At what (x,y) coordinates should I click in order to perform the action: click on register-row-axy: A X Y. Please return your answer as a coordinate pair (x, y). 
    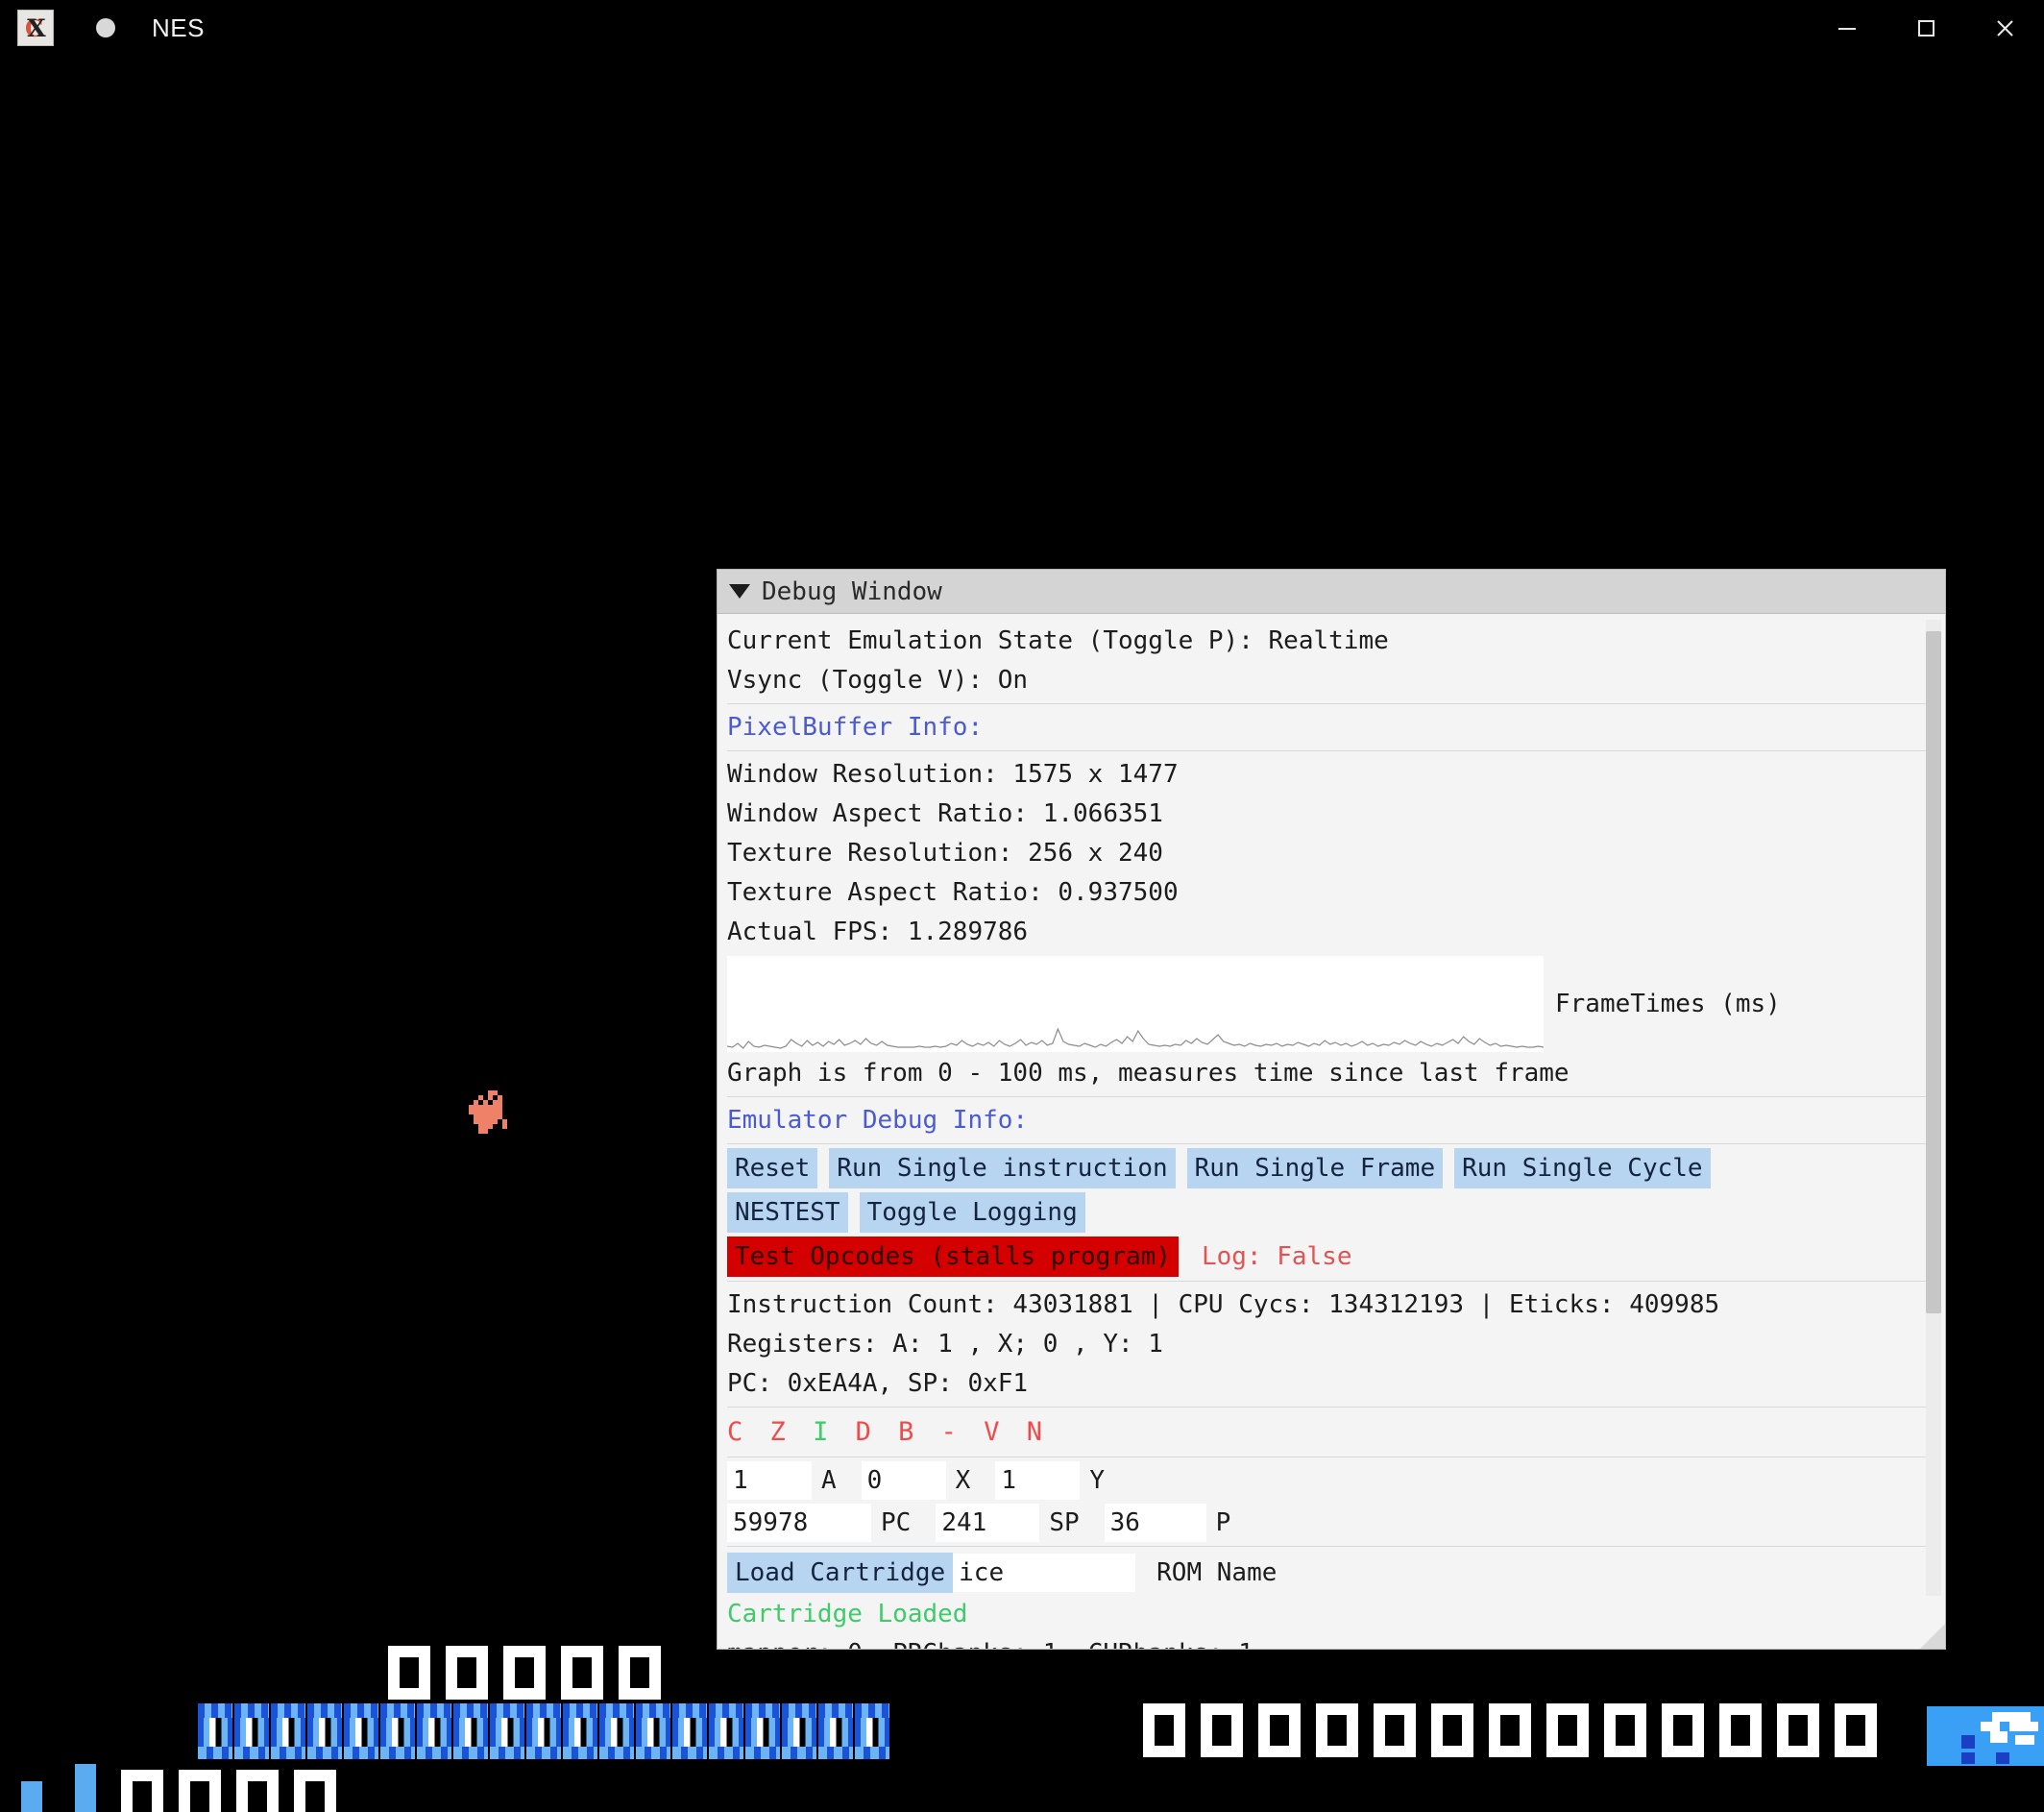
    Looking at the image, I should click on (1331, 1481).